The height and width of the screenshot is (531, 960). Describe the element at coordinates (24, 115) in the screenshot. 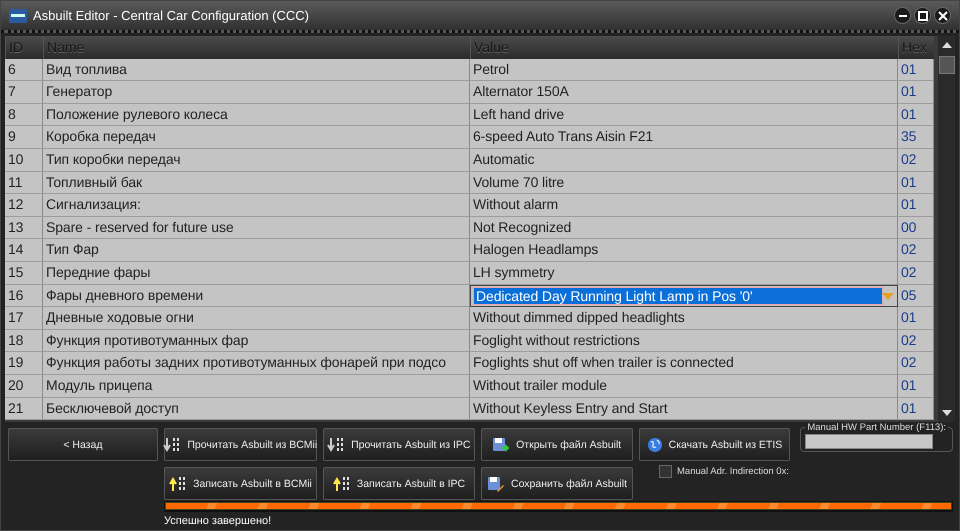

I see `table-cell: 8` at that location.